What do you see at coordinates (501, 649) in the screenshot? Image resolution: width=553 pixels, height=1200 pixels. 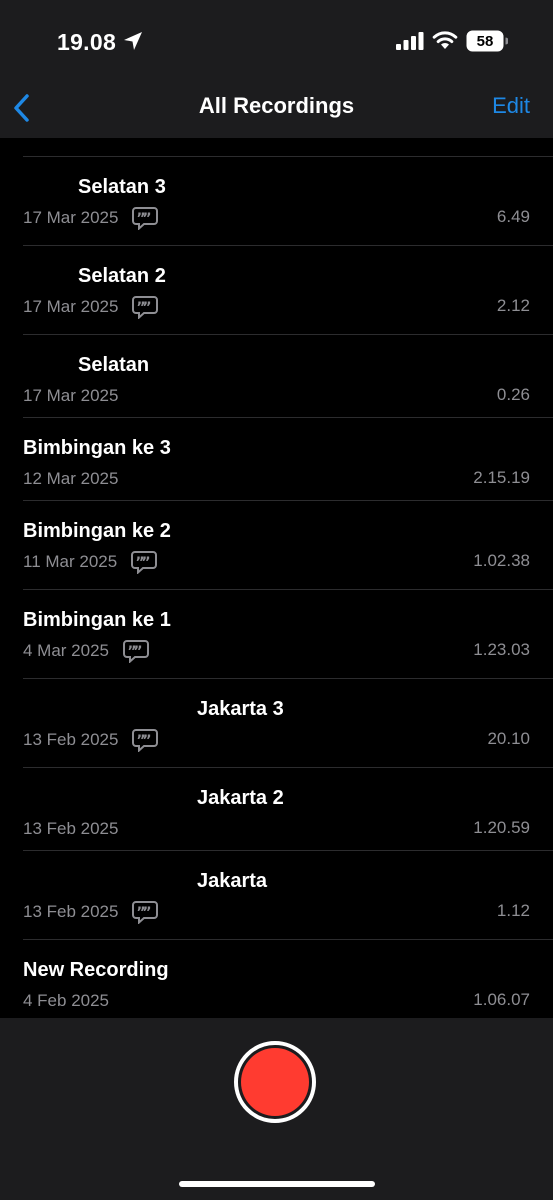 I see `recording-duration: 1.23.03` at bounding box center [501, 649].